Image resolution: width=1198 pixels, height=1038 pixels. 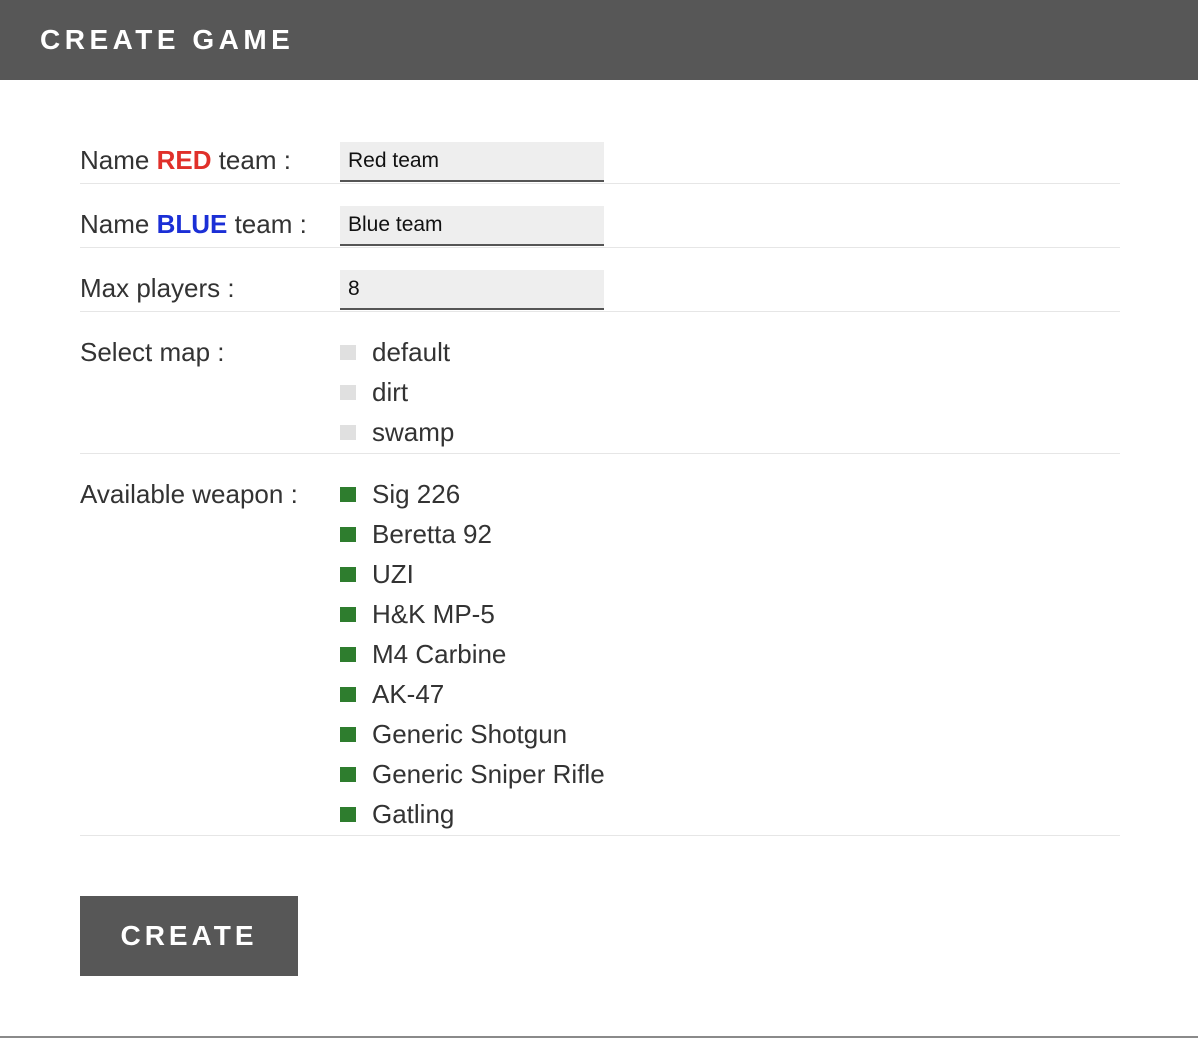 I want to click on weapon-option-label: Generic Shotgun, so click(x=470, y=734).